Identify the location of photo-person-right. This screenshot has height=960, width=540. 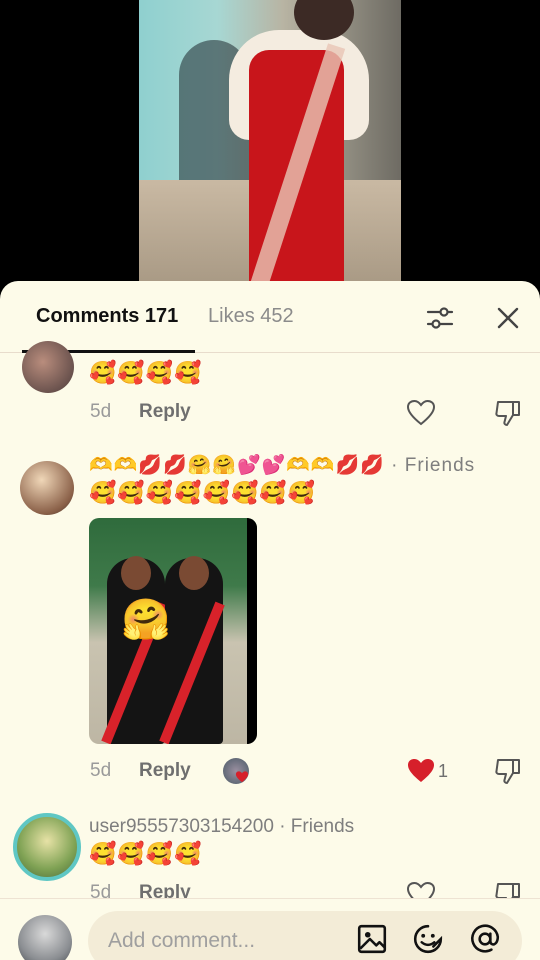
(192, 650).